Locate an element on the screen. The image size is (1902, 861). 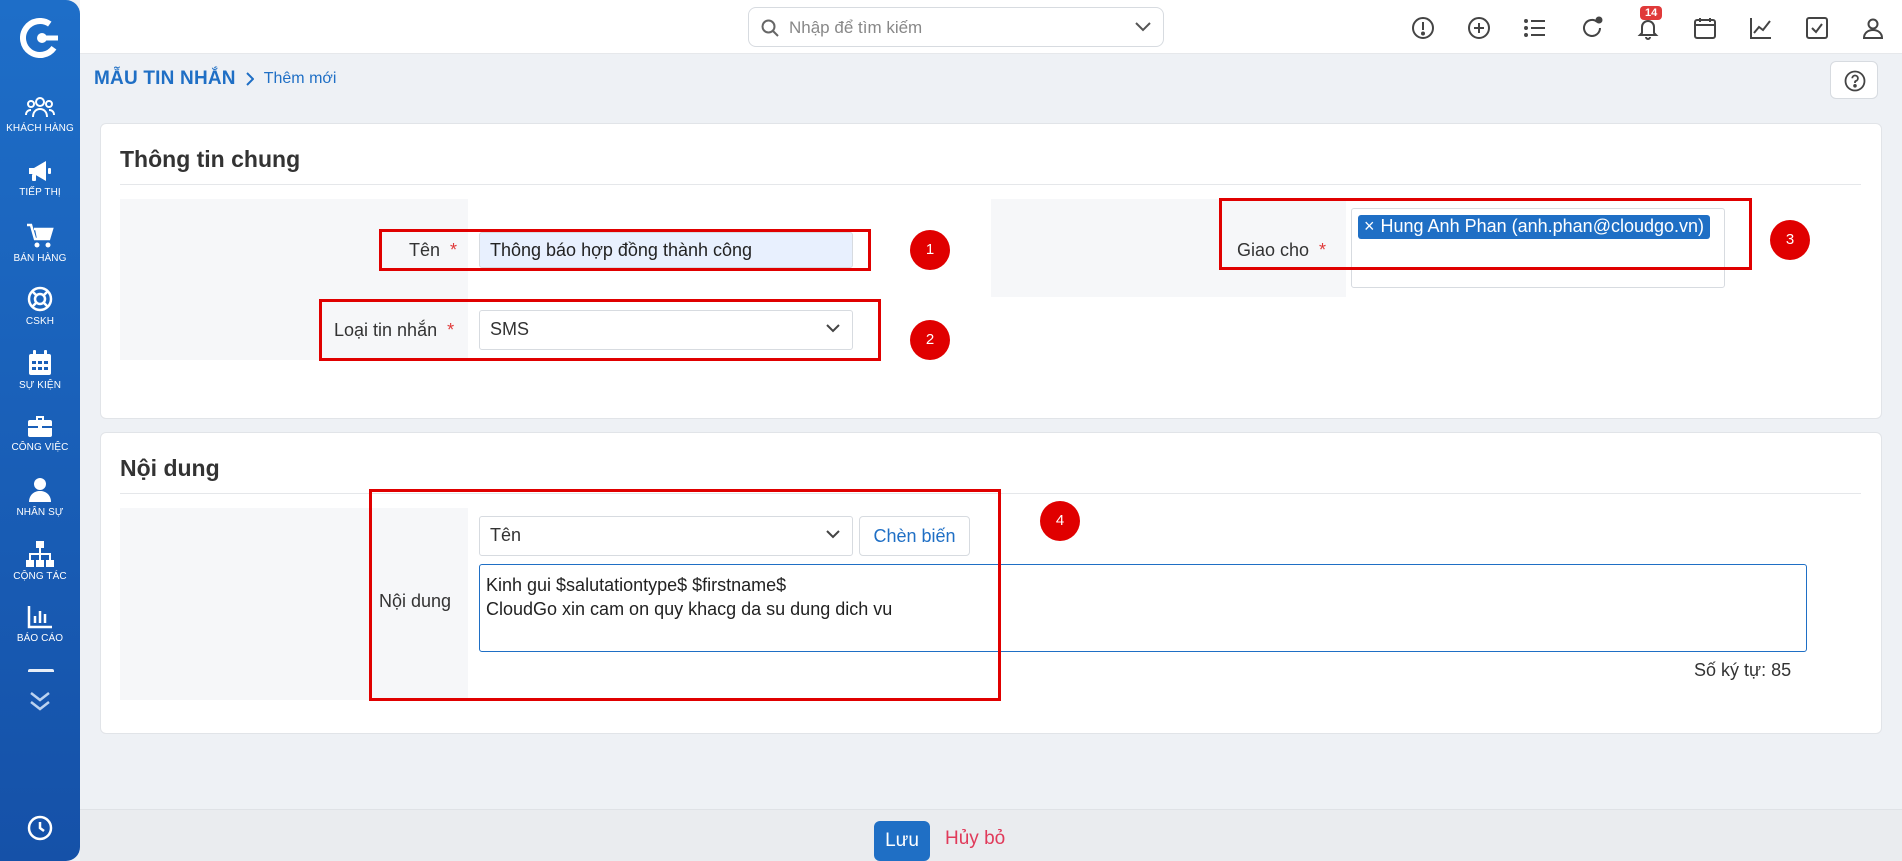
lifebuoy-icon is located at coordinates (40, 299).